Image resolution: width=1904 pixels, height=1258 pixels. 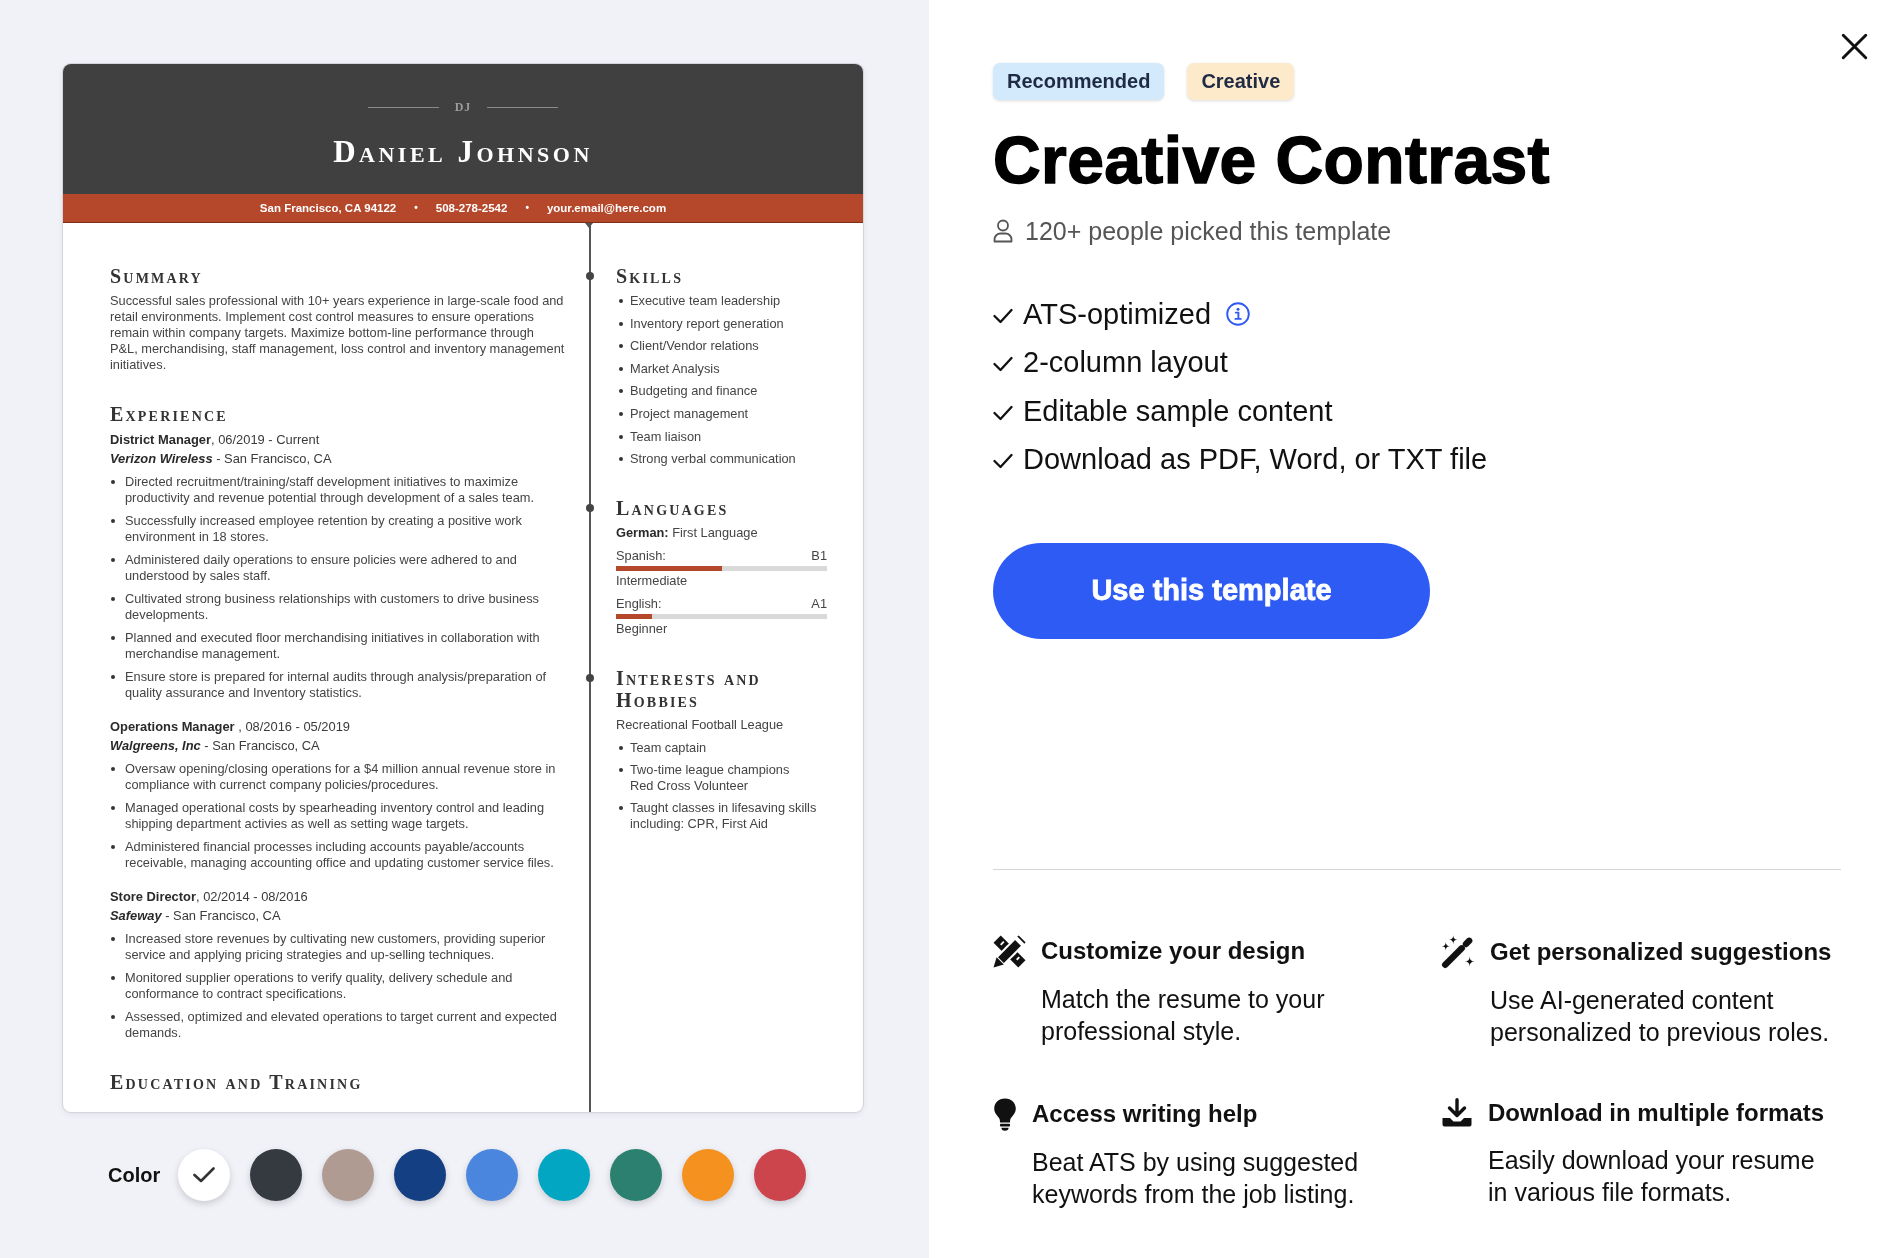 I want to click on download-icon, so click(x=1457, y=1112).